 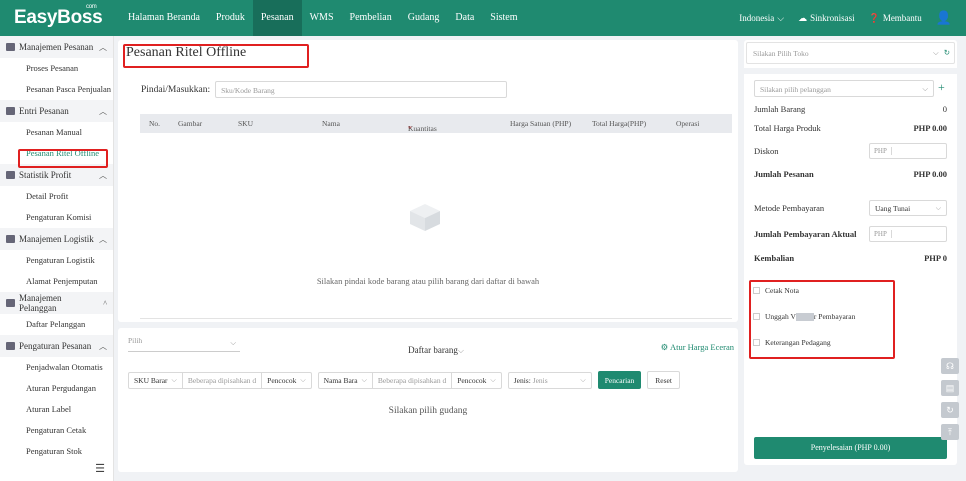 What do you see at coordinates (10, 303) in the screenshot?
I see `customer-icon` at bounding box center [10, 303].